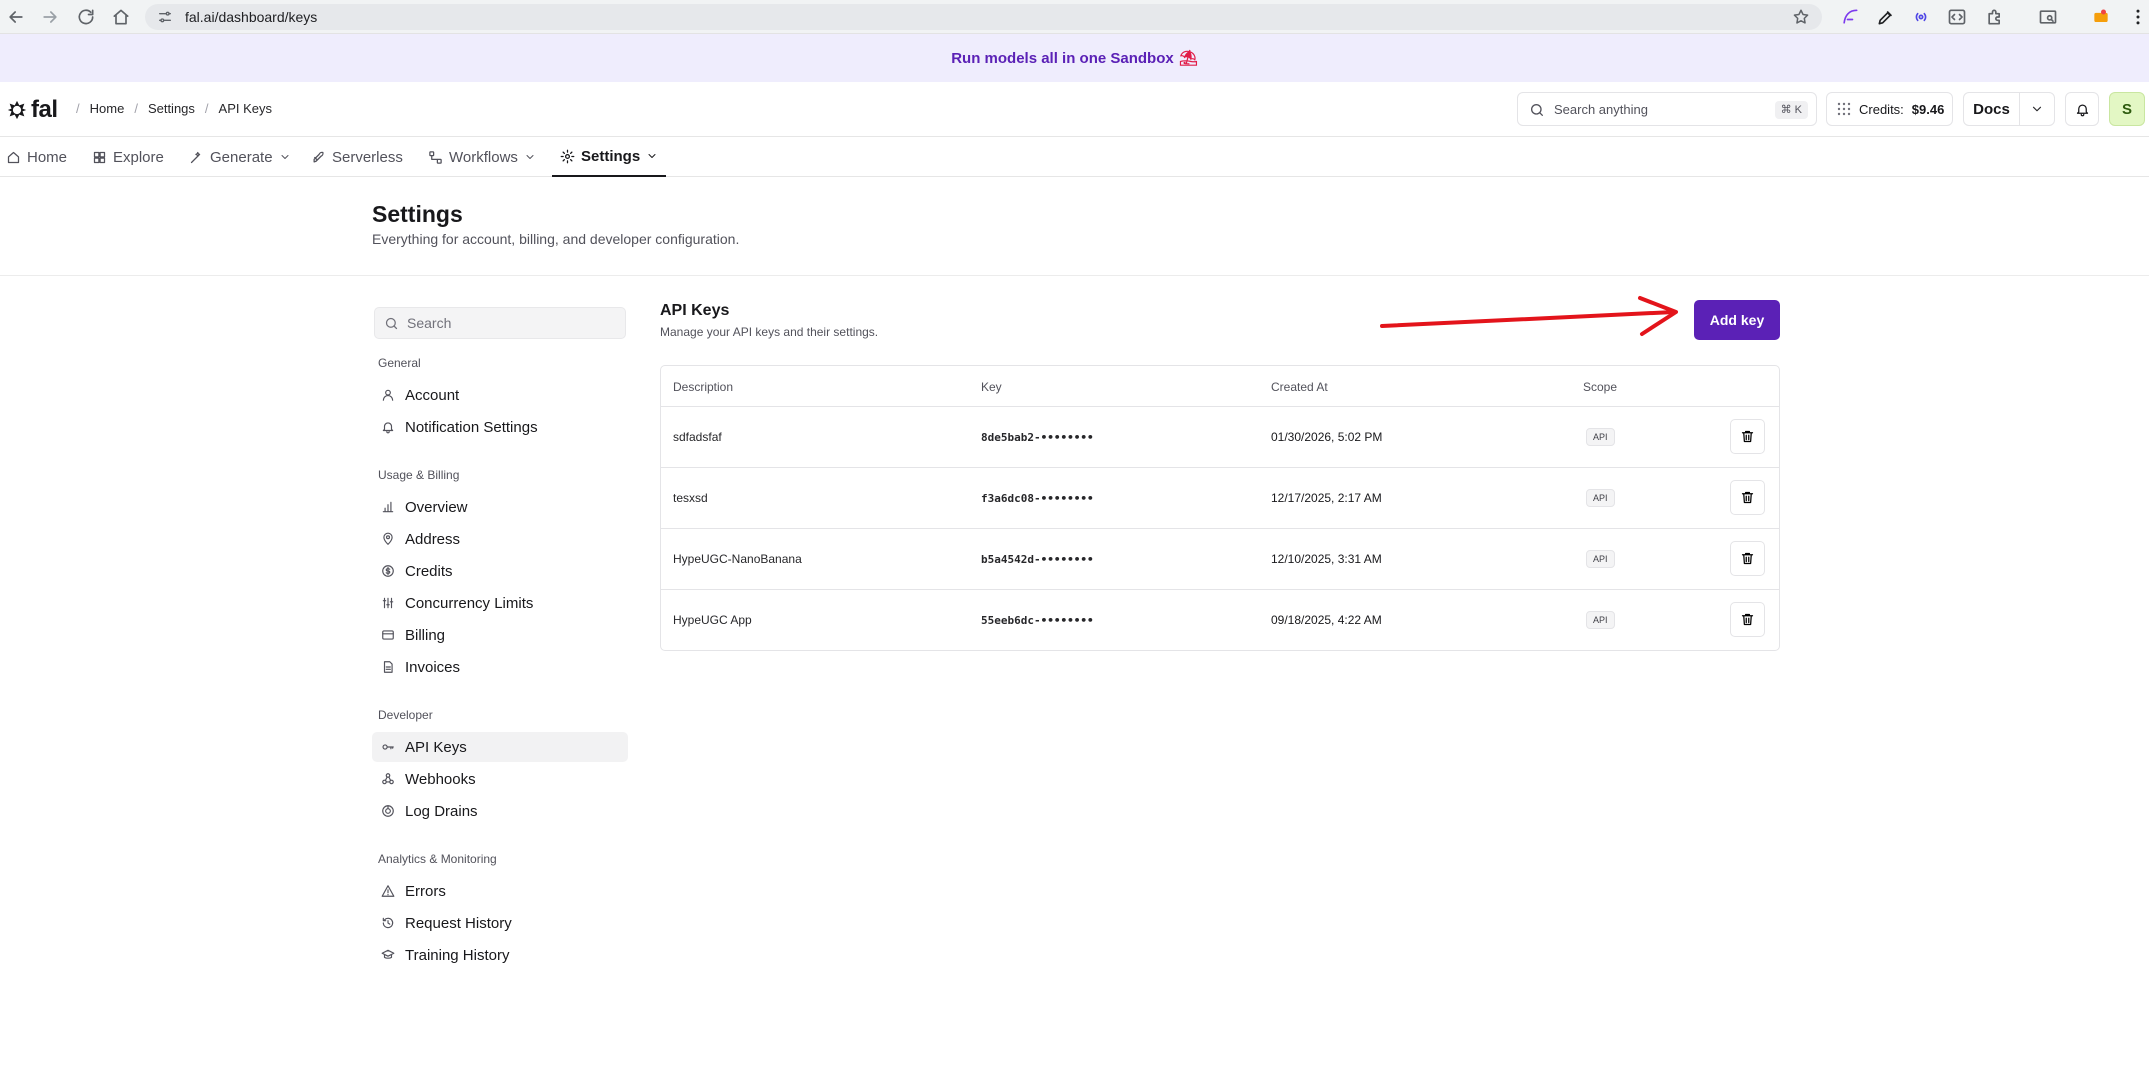  I want to click on webhook-icon, so click(388, 779).